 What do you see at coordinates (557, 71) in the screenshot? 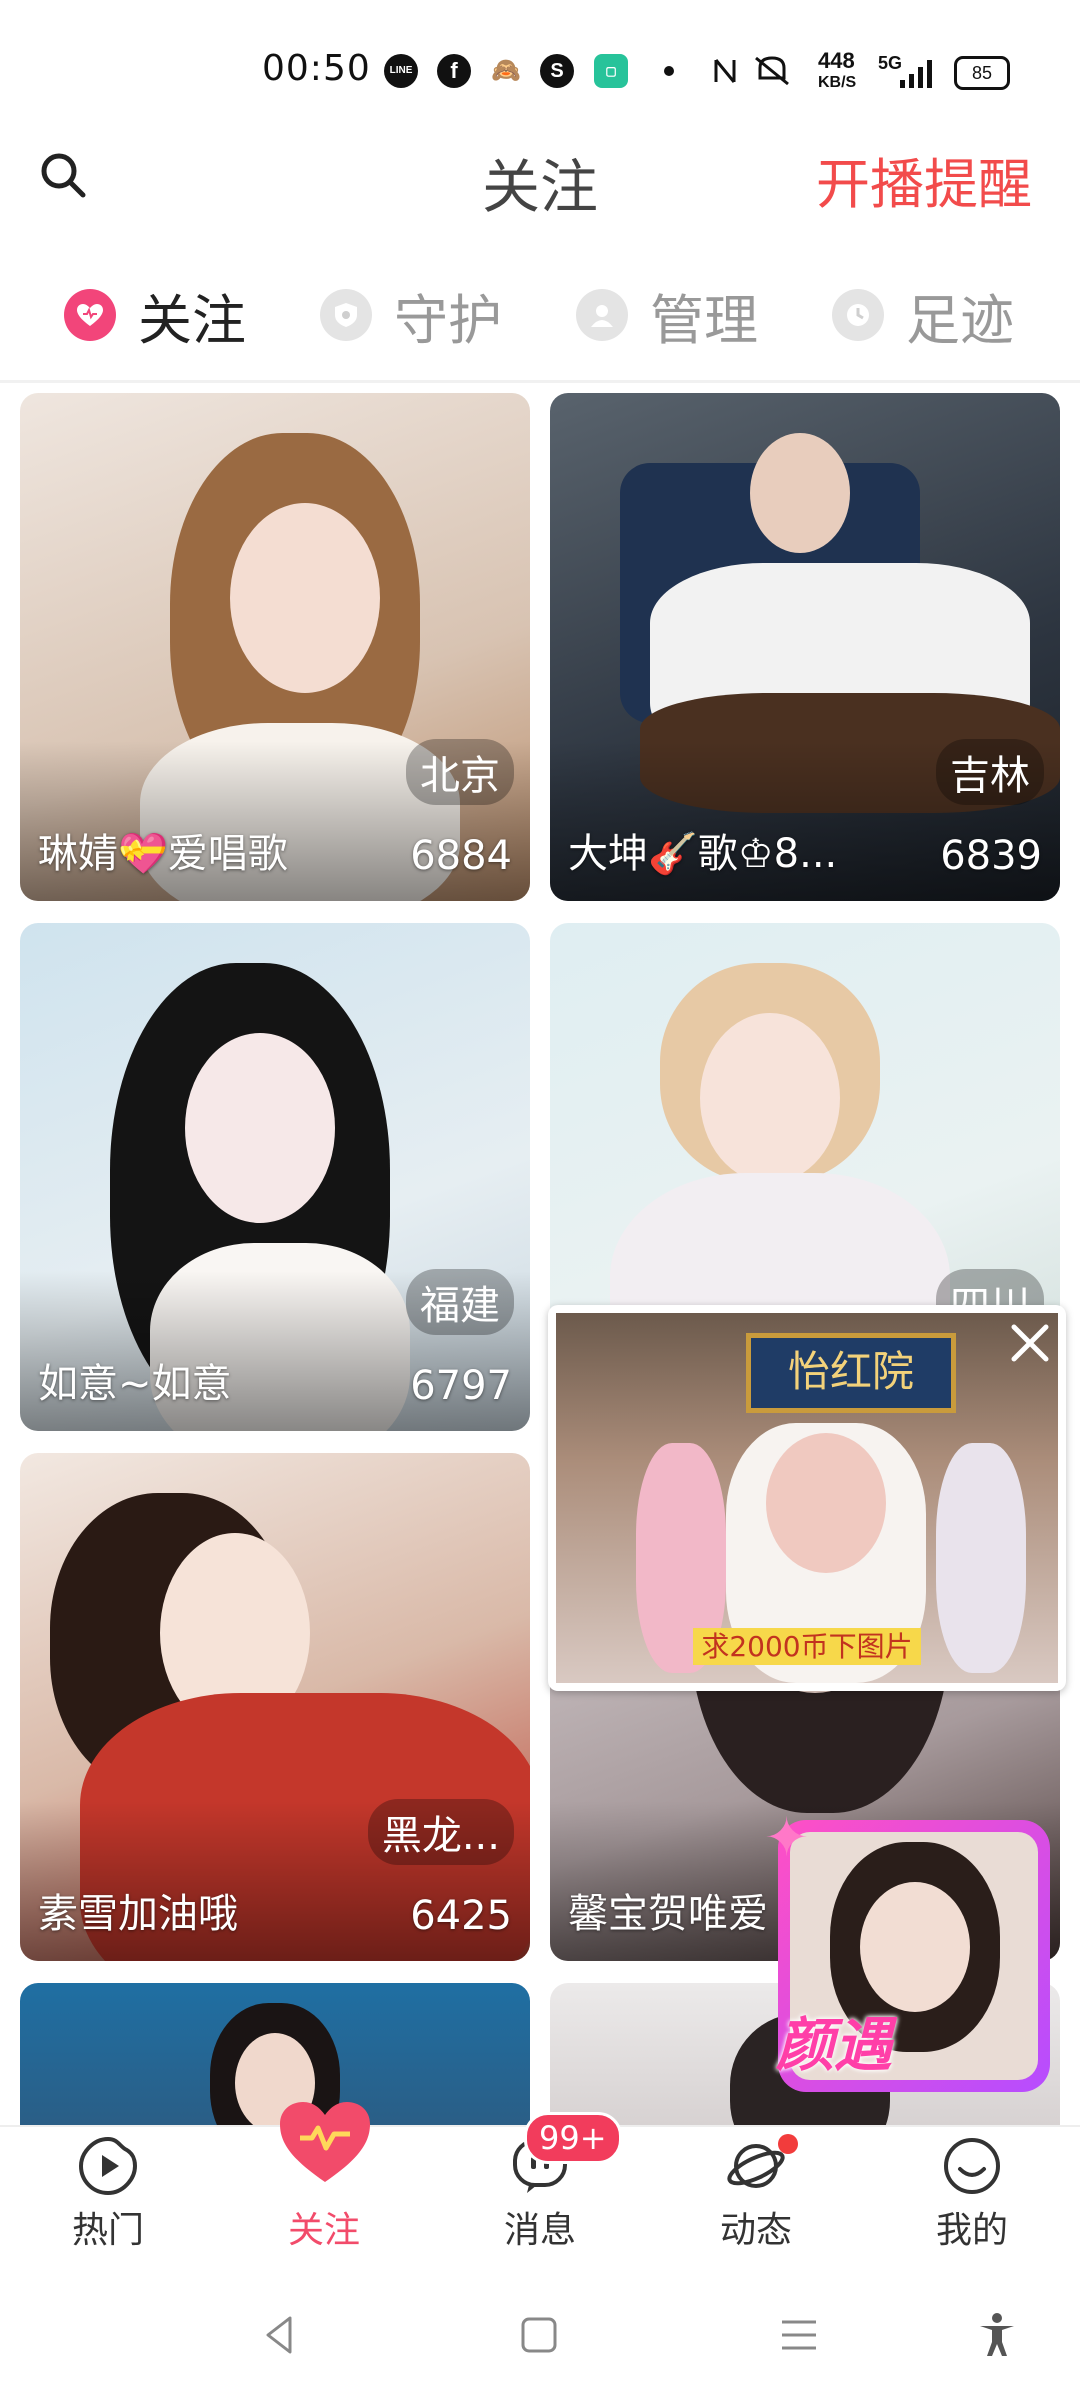
I see `search-app-icon: S` at bounding box center [557, 71].